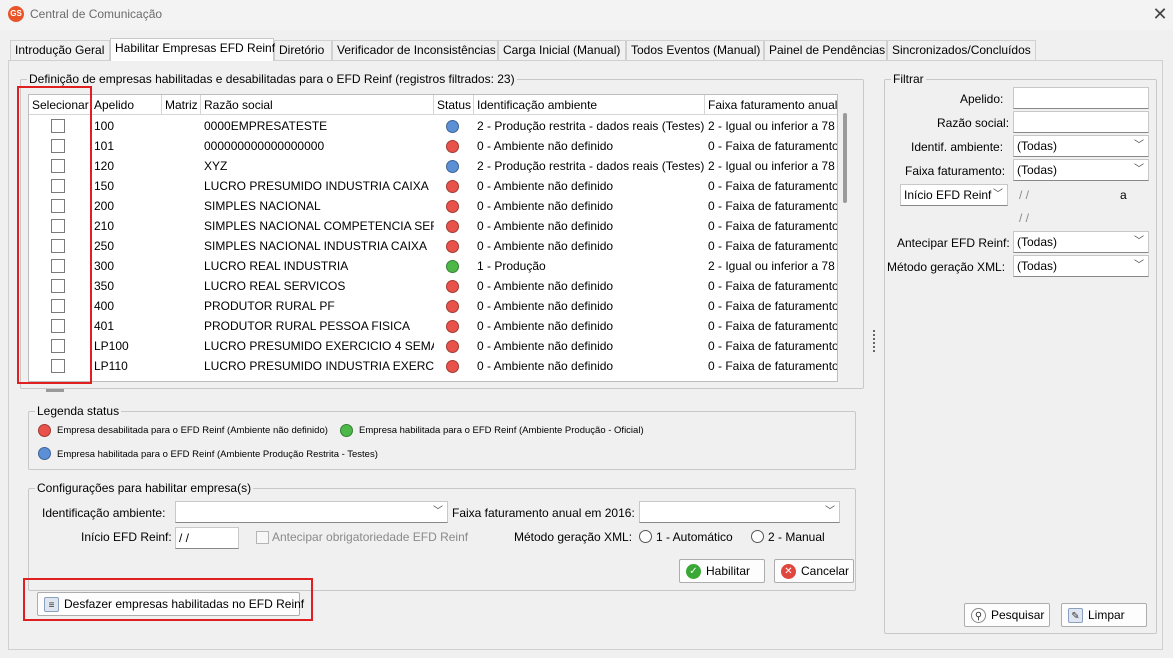  I want to click on cell-razao-social: PRODUTOR RURAL PESSOA FISICA, so click(307, 326).